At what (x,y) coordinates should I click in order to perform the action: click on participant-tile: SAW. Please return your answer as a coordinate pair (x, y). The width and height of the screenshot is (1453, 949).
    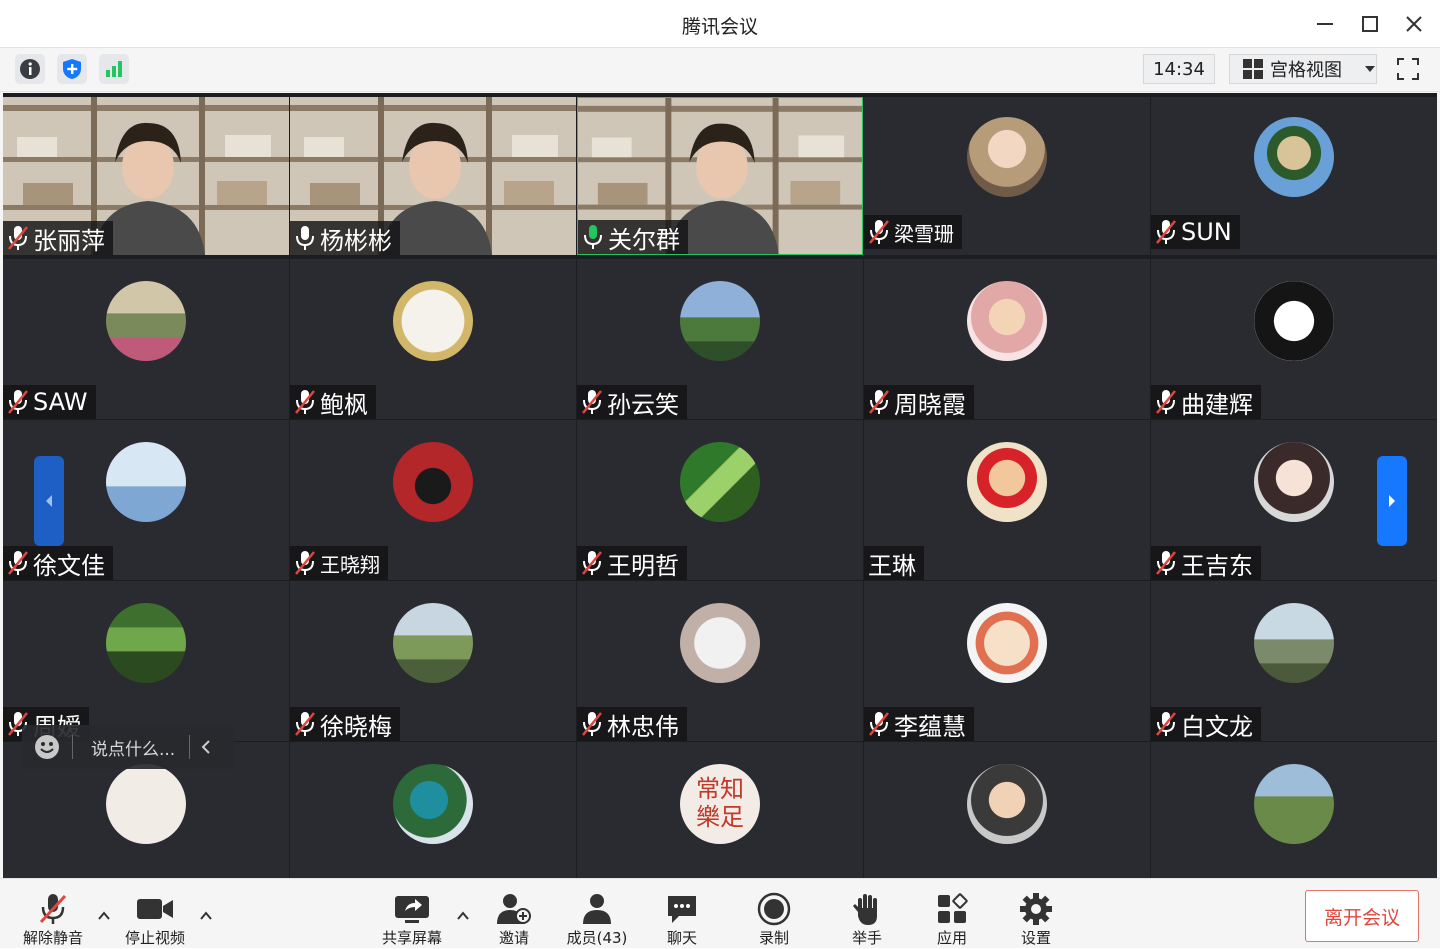
    Looking at the image, I should click on (146, 339).